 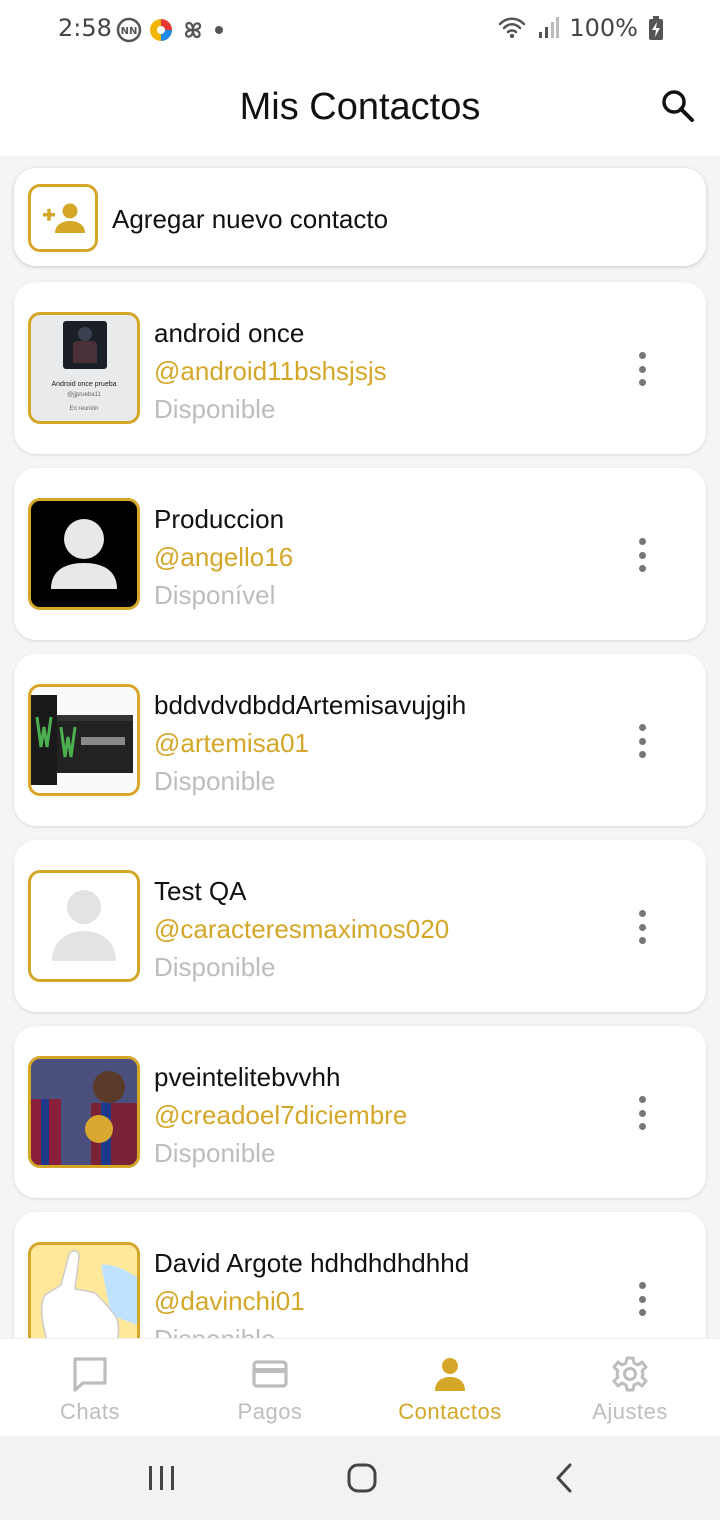 What do you see at coordinates (549, 27) in the screenshot?
I see `signal-icon` at bounding box center [549, 27].